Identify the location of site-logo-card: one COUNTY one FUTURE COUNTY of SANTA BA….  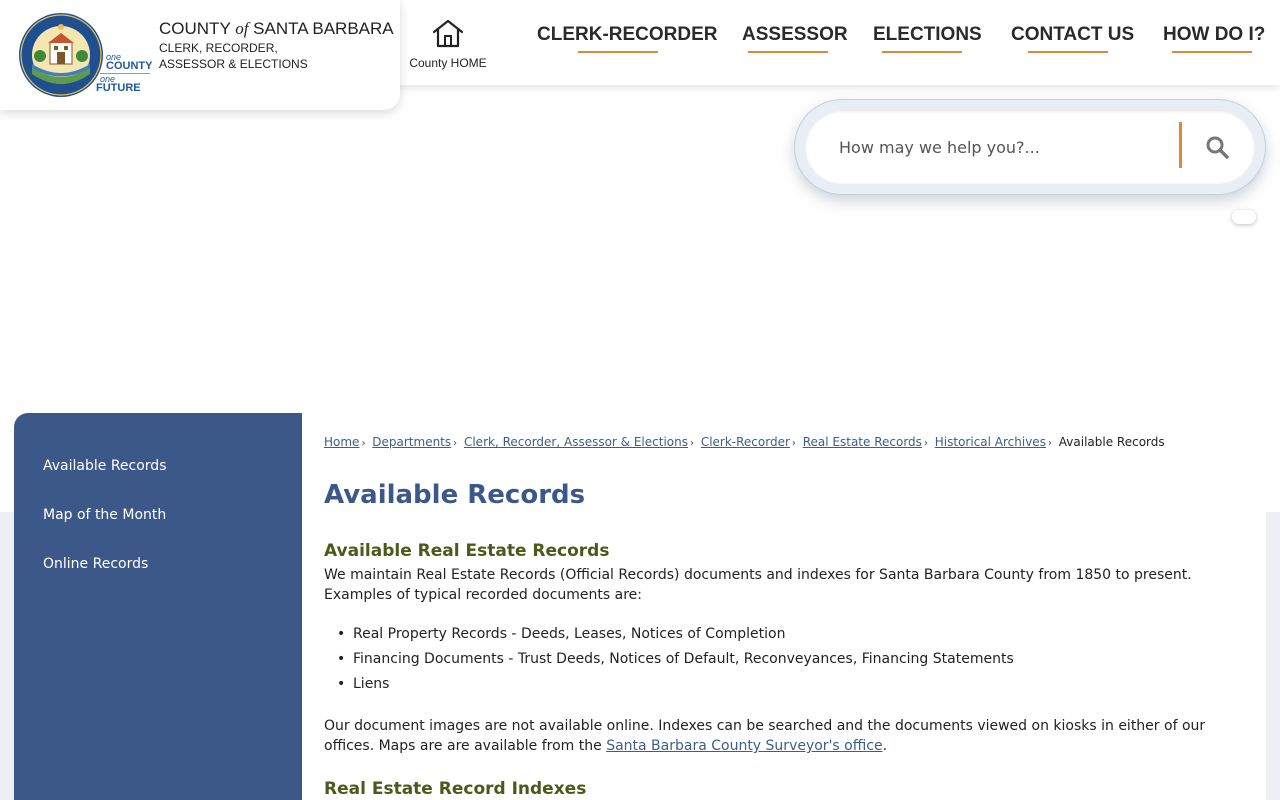
(200, 55).